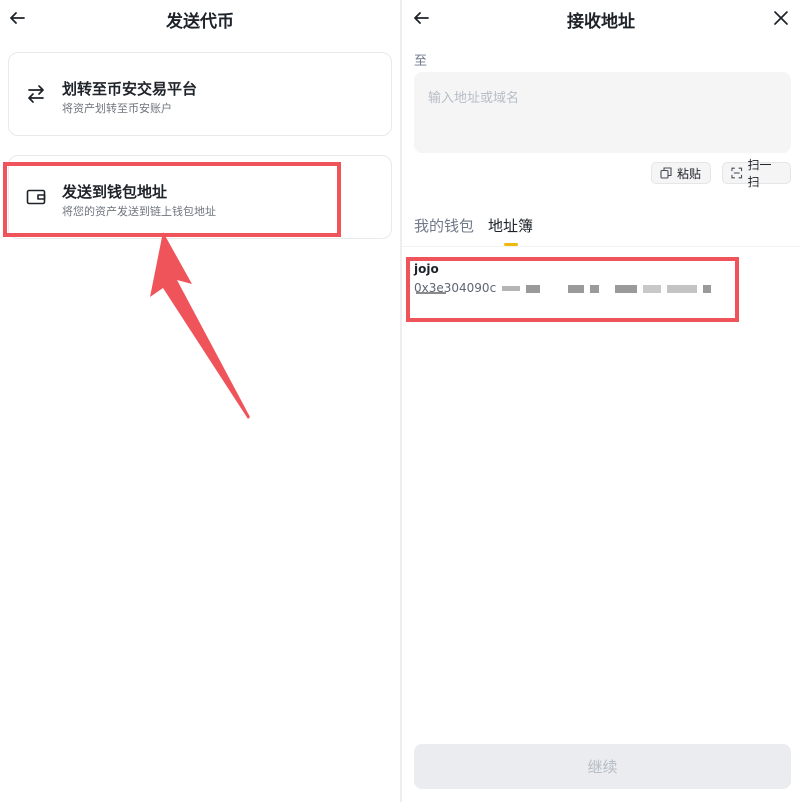 The height and width of the screenshot is (802, 800). What do you see at coordinates (601, 22) in the screenshot?
I see `page-title: 接收地址` at bounding box center [601, 22].